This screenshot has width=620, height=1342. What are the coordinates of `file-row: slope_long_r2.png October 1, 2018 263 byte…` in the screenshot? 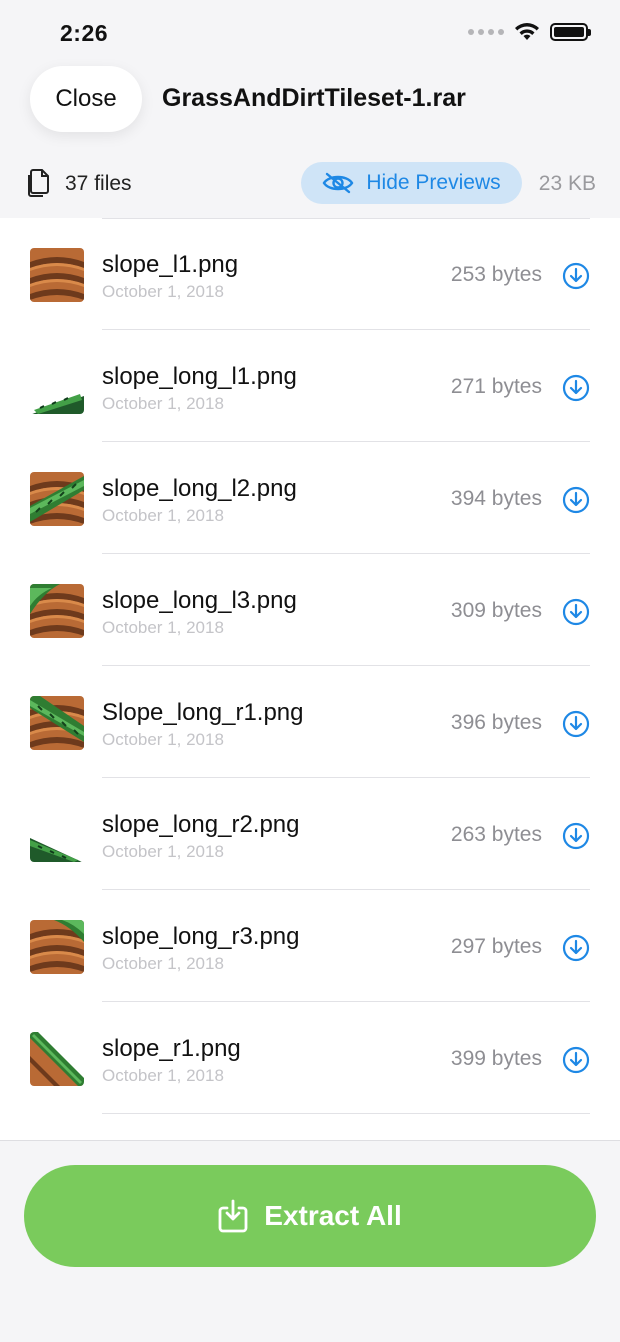 It's located at (310, 834).